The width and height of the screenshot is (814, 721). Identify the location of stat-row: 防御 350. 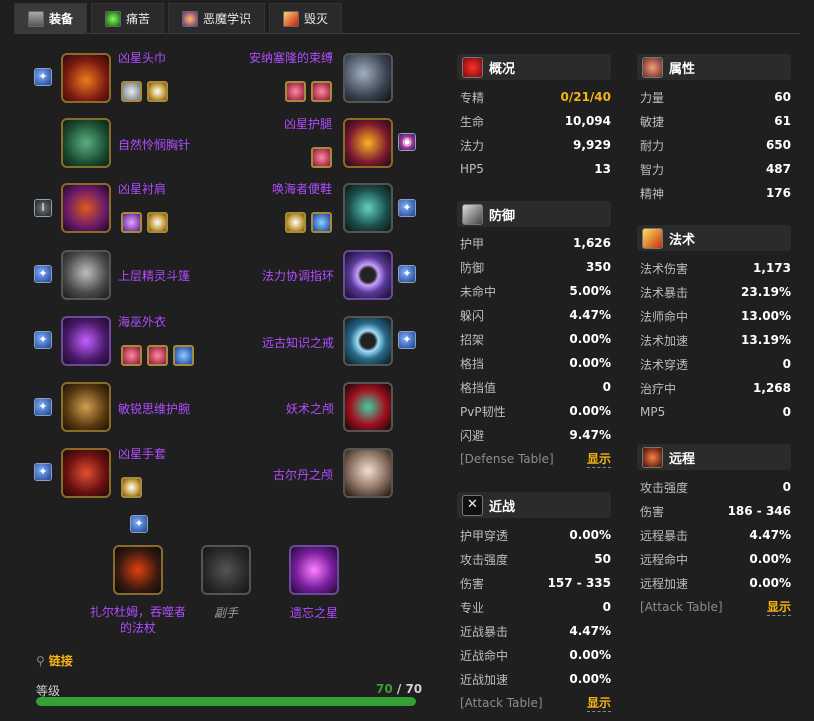
(535, 267).